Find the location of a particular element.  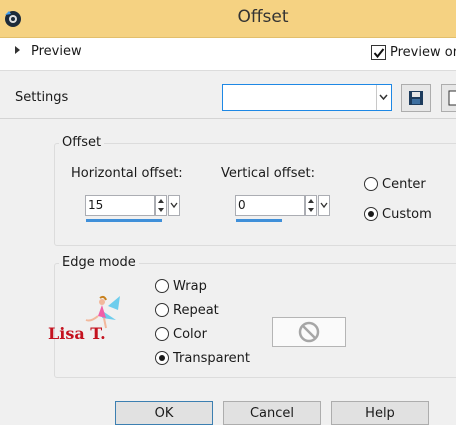

center-radio-label: Center is located at coordinates (404, 184).